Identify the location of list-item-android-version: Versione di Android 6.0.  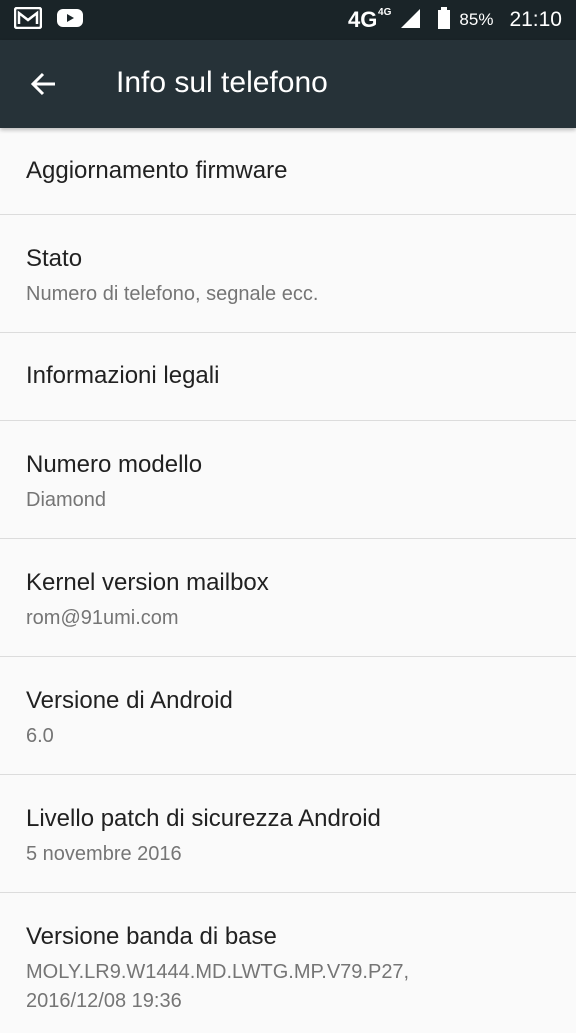
(288, 716).